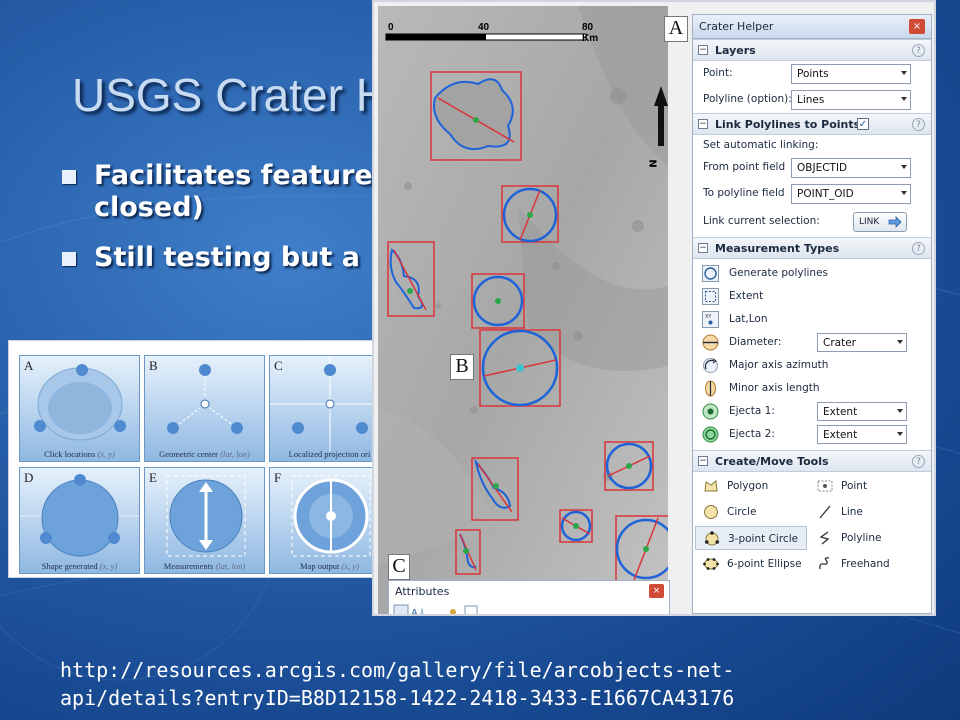 The width and height of the screenshot is (960, 720). I want to click on tool-three-point-circle: 3-point Circle, so click(751, 538).